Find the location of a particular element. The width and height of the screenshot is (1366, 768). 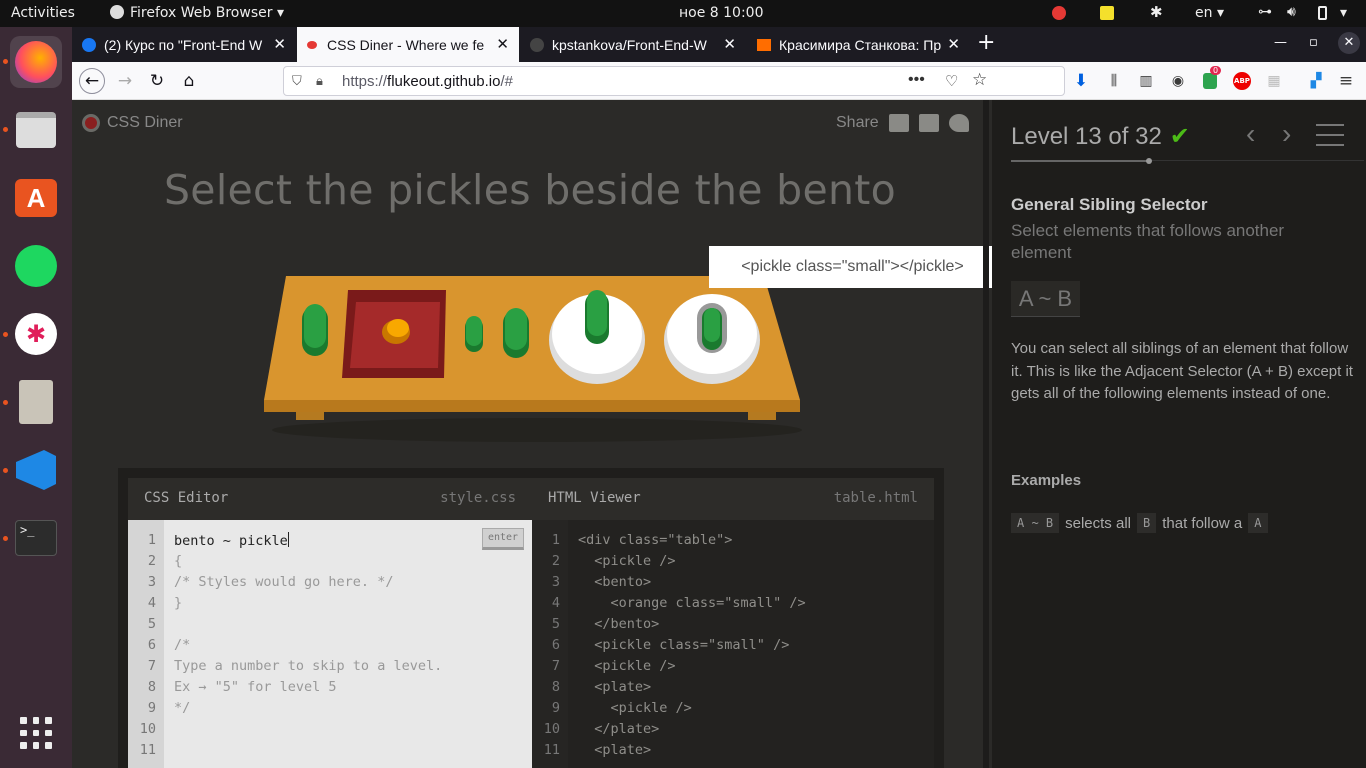

tab-css-diner: CSS Diner - Where we fe ✕ is located at coordinates (408, 44).